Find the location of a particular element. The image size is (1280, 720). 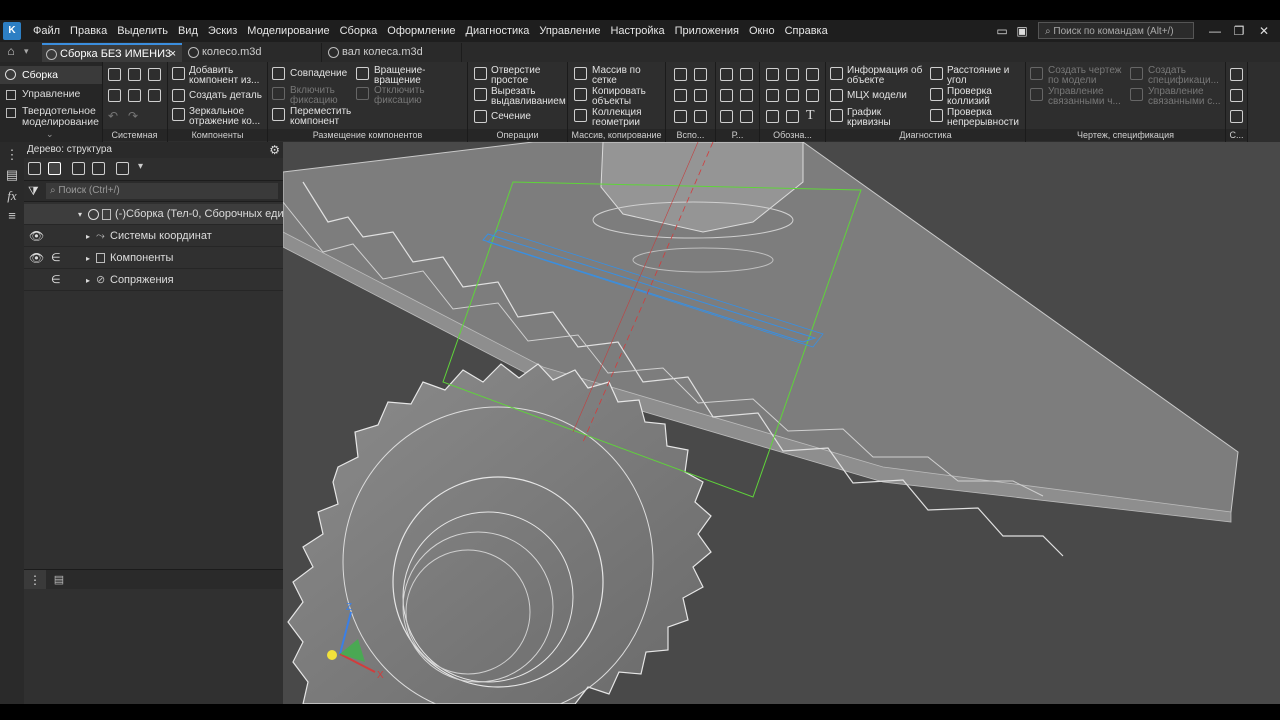

aux-plane-icon is located at coordinates (680, 74).